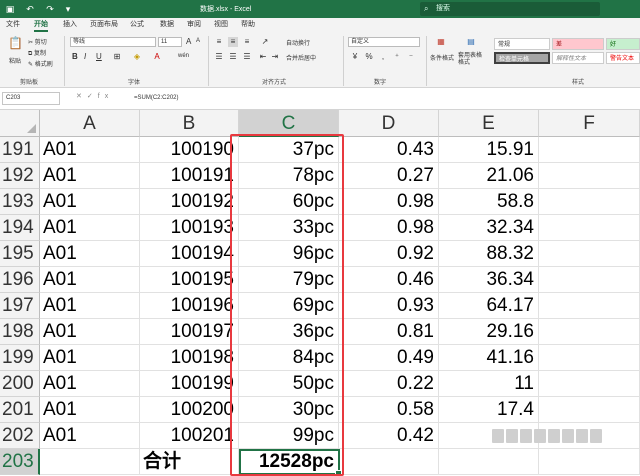 The image size is (640, 476). What do you see at coordinates (221, 26) in the screenshot?
I see `tab-view: 视图` at bounding box center [221, 26].